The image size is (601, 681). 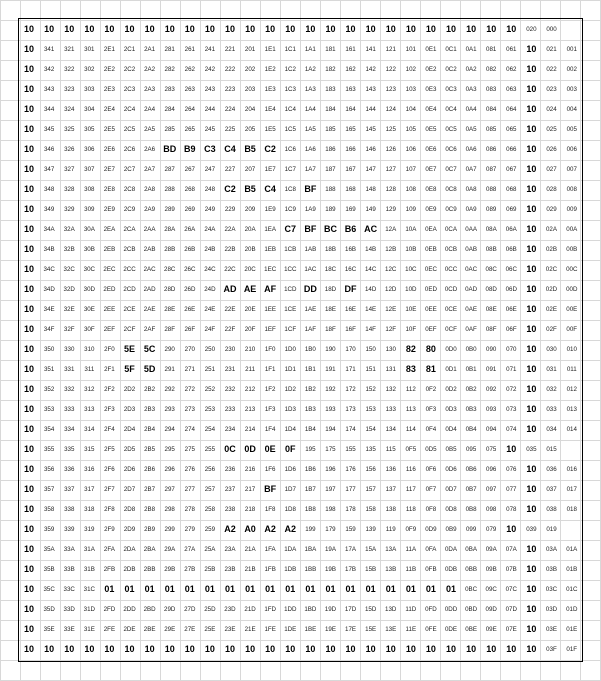 What do you see at coordinates (411, 629) in the screenshot?
I see `code-cell: 11E` at bounding box center [411, 629].